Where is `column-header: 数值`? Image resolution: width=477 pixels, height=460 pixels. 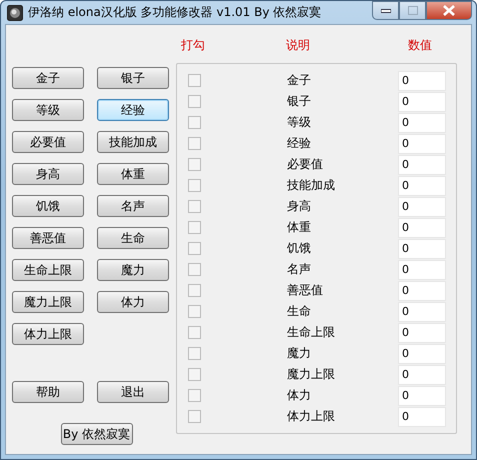
column-header: 数值 is located at coordinates (420, 45).